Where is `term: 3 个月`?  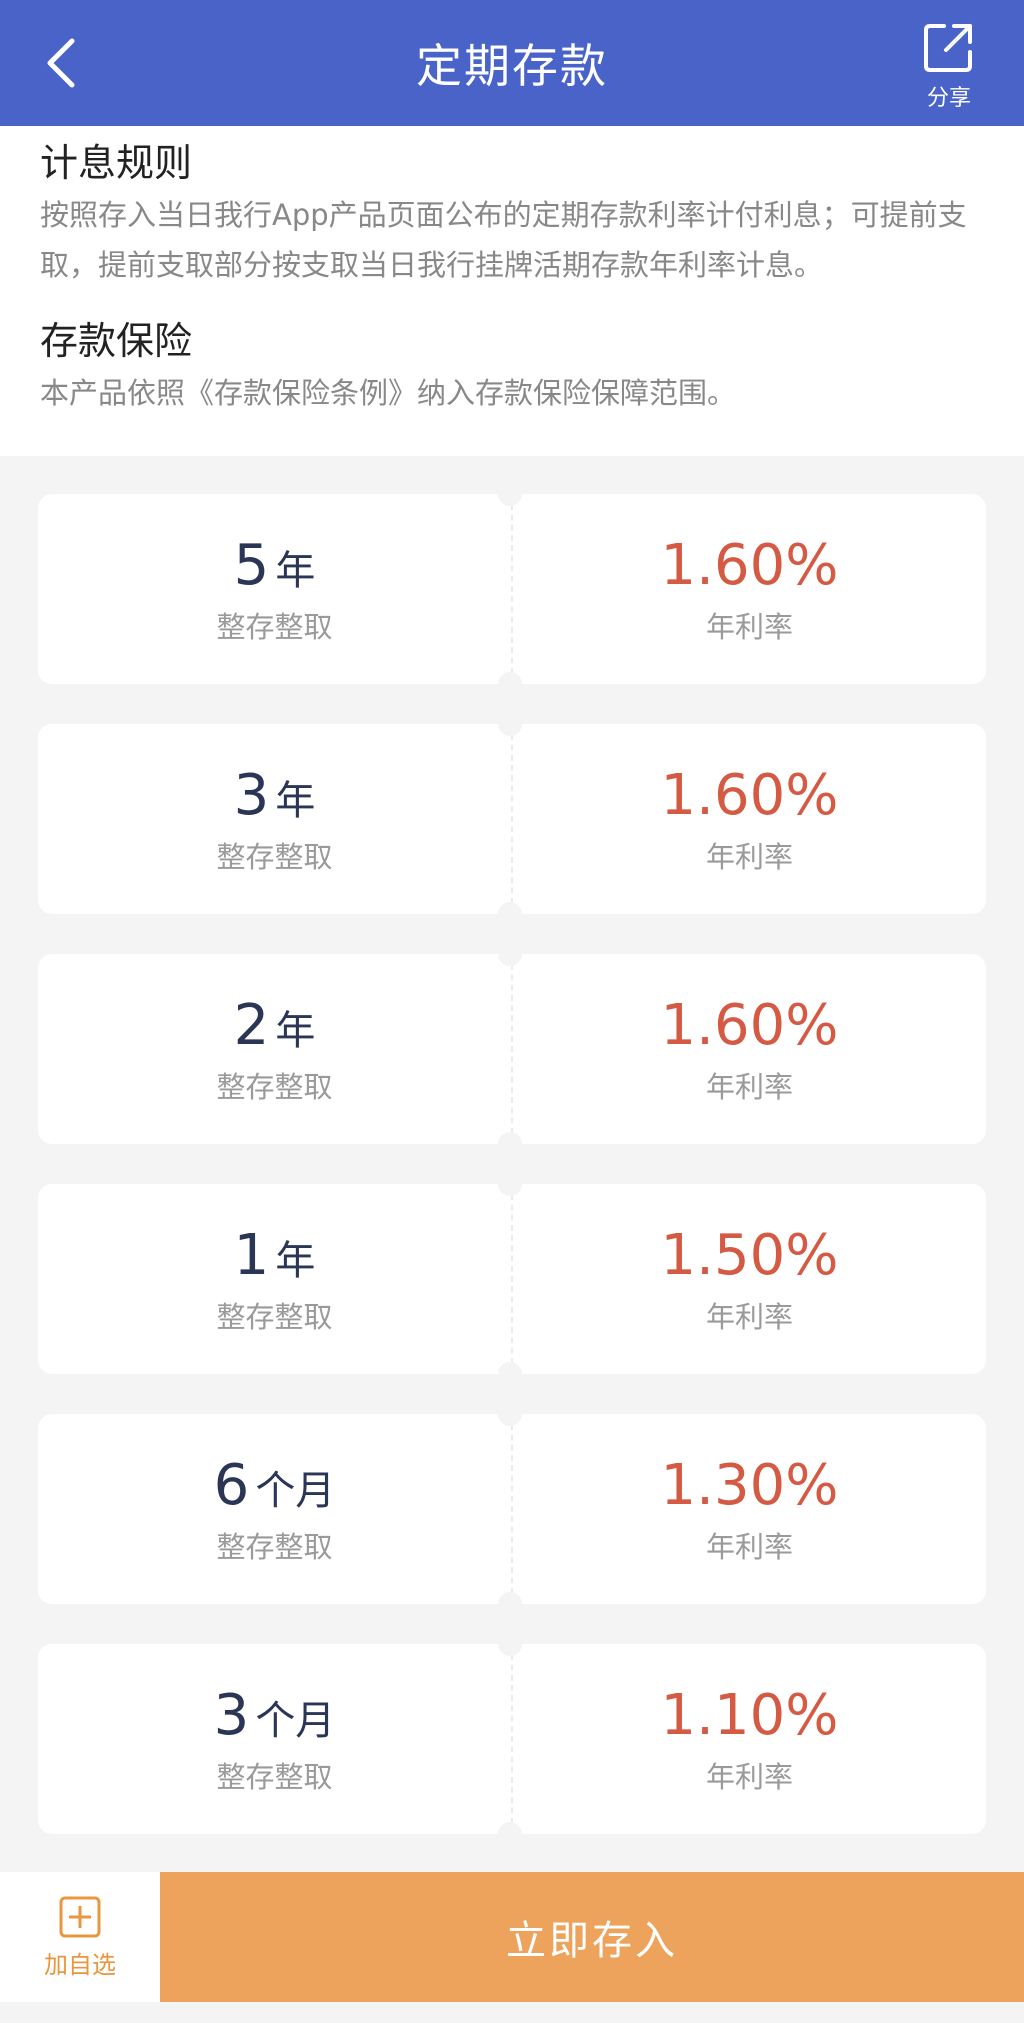
term: 3 个月 is located at coordinates (275, 1715).